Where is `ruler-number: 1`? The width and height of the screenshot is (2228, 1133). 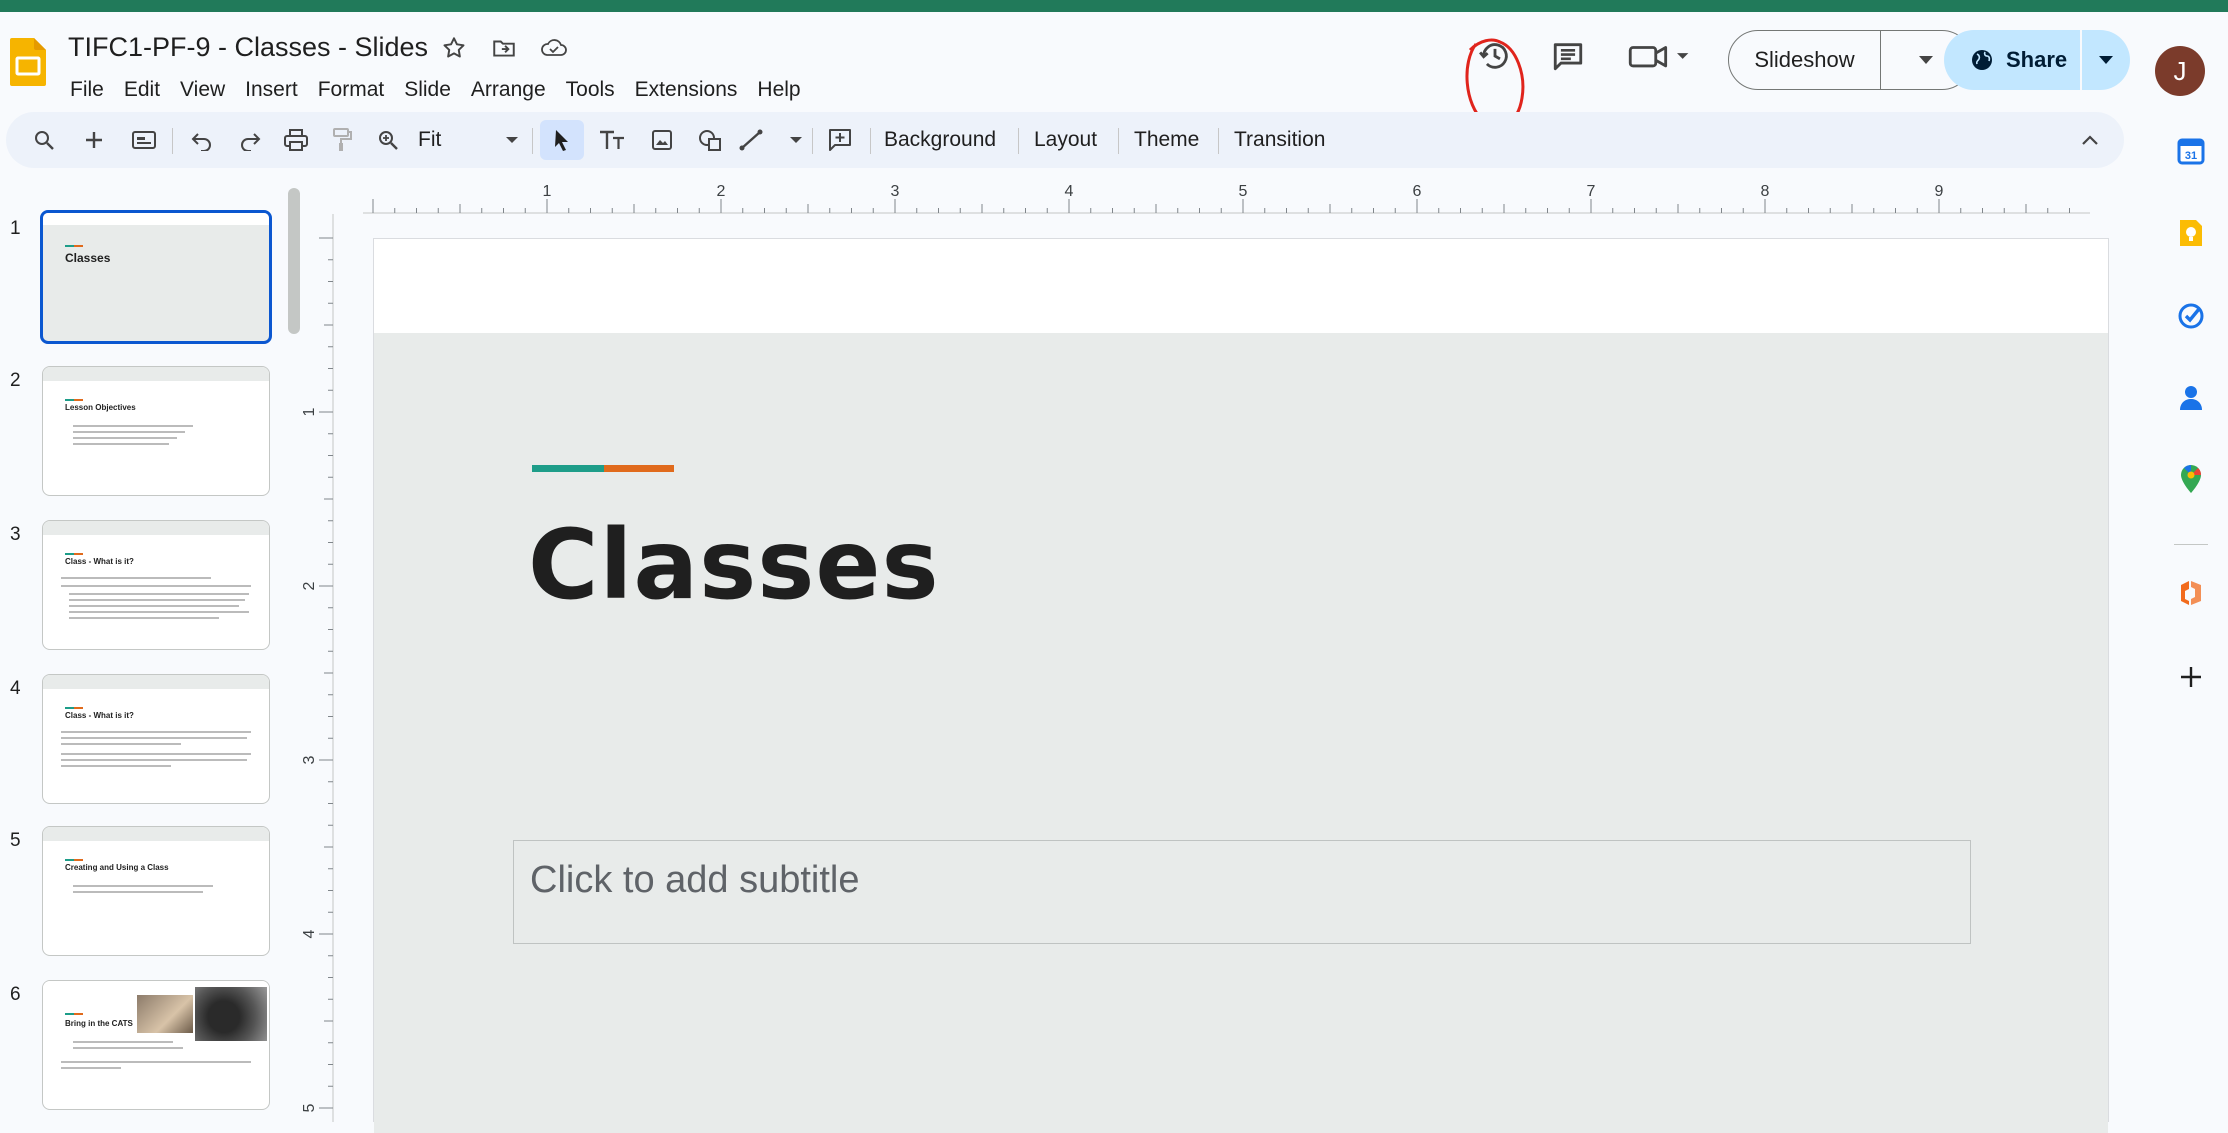
ruler-number: 1 is located at coordinates (309, 411).